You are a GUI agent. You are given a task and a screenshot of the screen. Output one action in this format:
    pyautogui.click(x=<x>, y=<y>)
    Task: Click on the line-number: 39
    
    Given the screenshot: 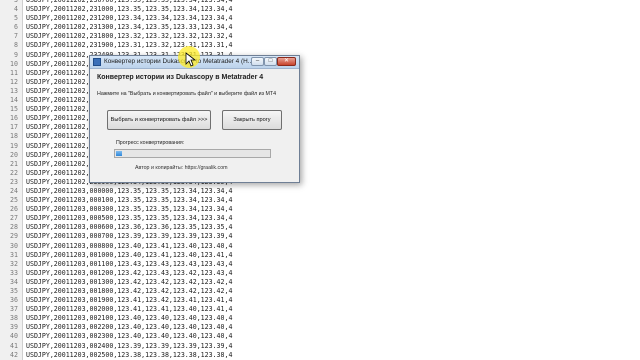 What is the action you would take?
    pyautogui.click(x=14, y=327)
    